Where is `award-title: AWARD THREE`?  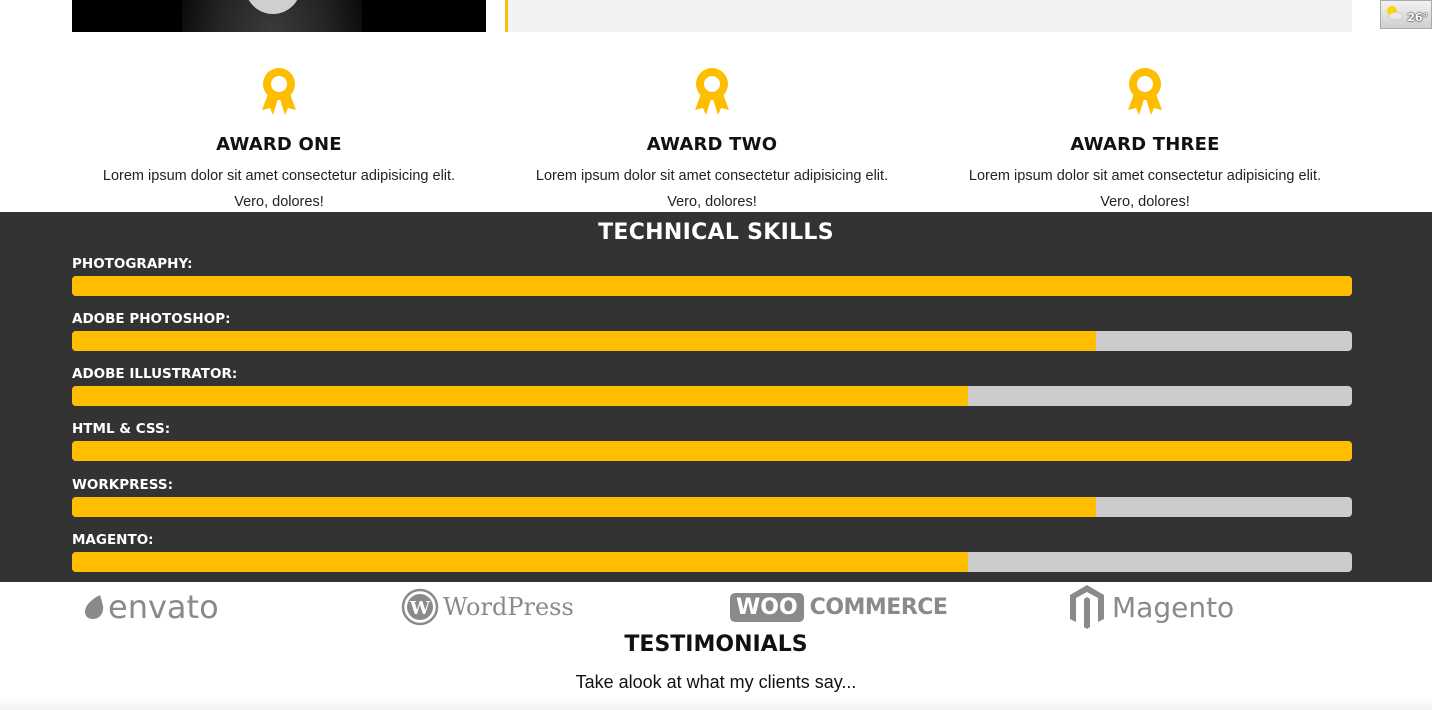 award-title: AWARD THREE is located at coordinates (1145, 144).